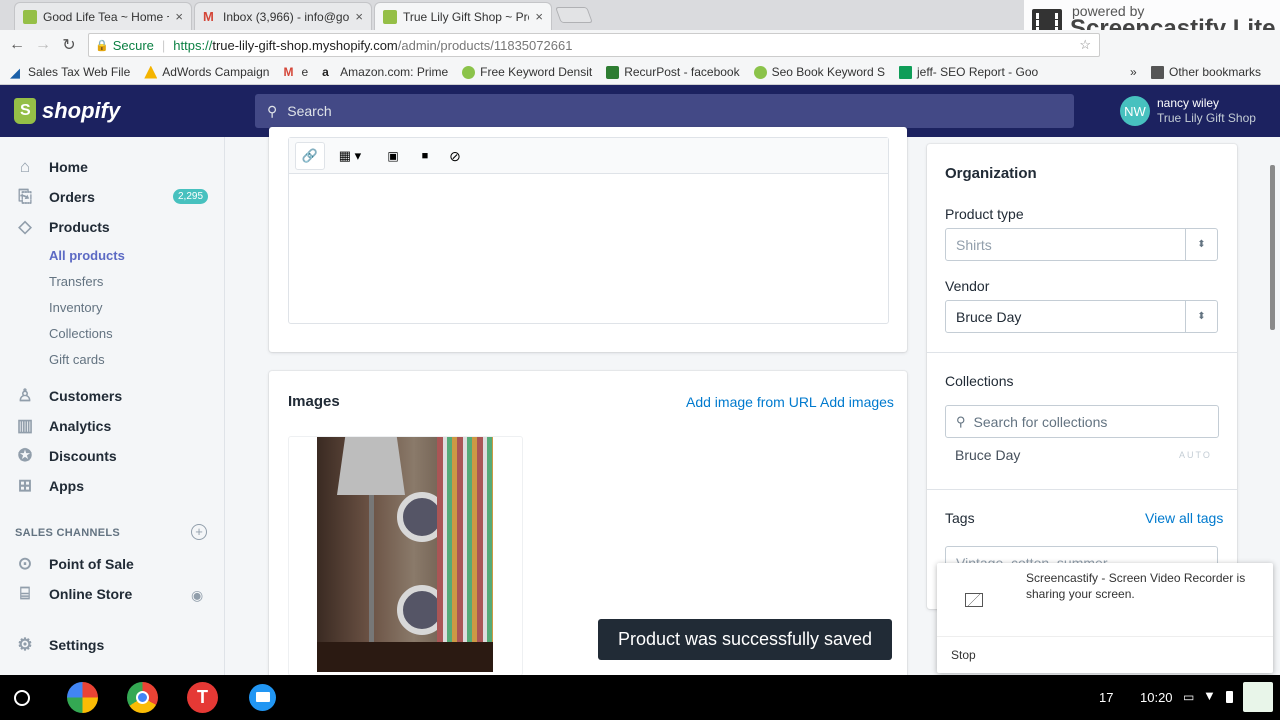 The width and height of the screenshot is (1280, 720). I want to click on sidebar-item-online-store: ⌸ Online Store, so click(73, 594).